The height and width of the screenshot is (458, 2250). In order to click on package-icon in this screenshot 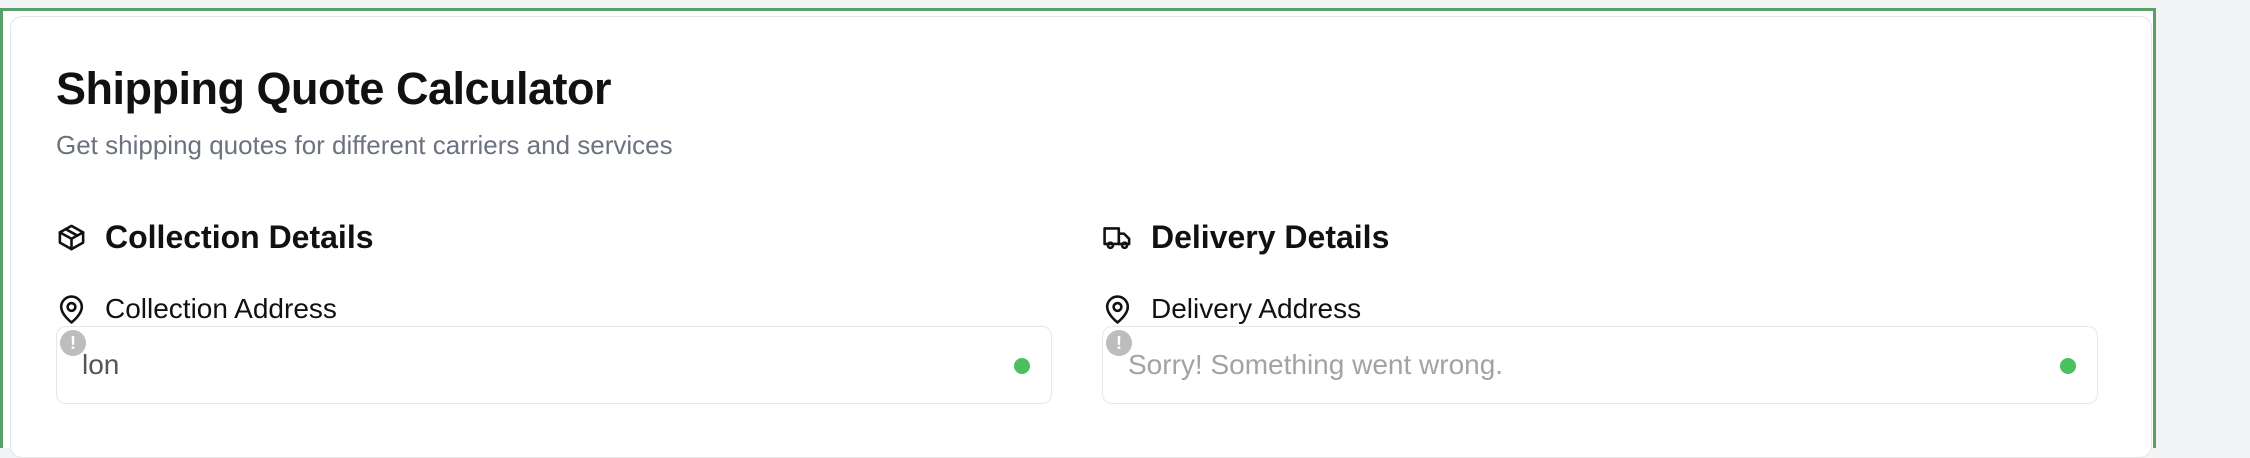, I will do `click(71, 237)`.